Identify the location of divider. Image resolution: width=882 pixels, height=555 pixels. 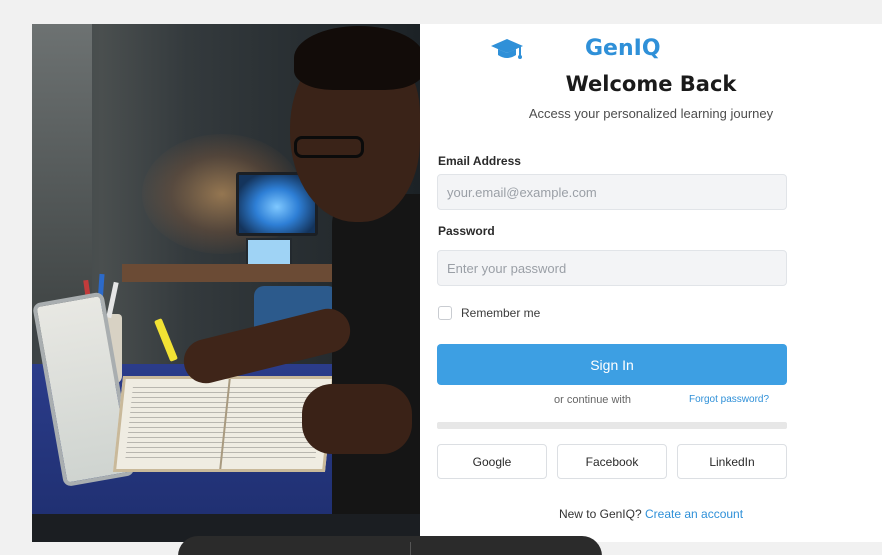
(612, 425).